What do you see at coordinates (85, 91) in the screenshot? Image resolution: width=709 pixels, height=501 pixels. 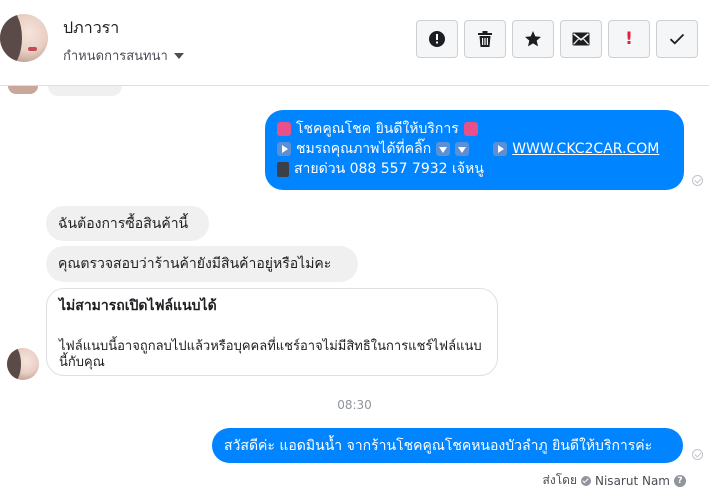 I see `previous-message-fragment` at bounding box center [85, 91].